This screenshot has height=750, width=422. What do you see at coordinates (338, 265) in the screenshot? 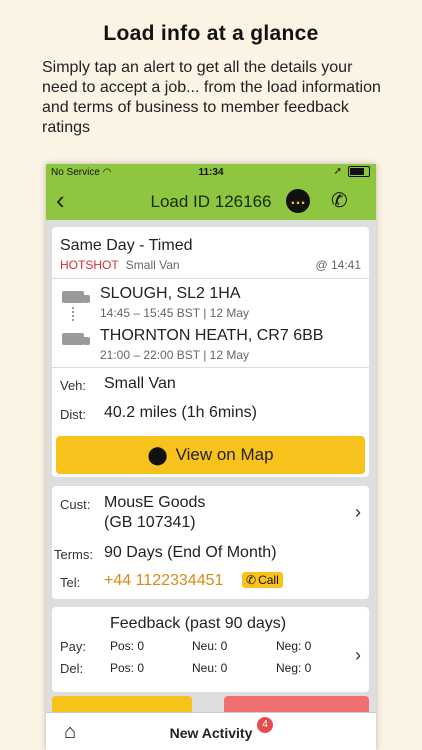
I see `posted-time: @ 14:41` at bounding box center [338, 265].